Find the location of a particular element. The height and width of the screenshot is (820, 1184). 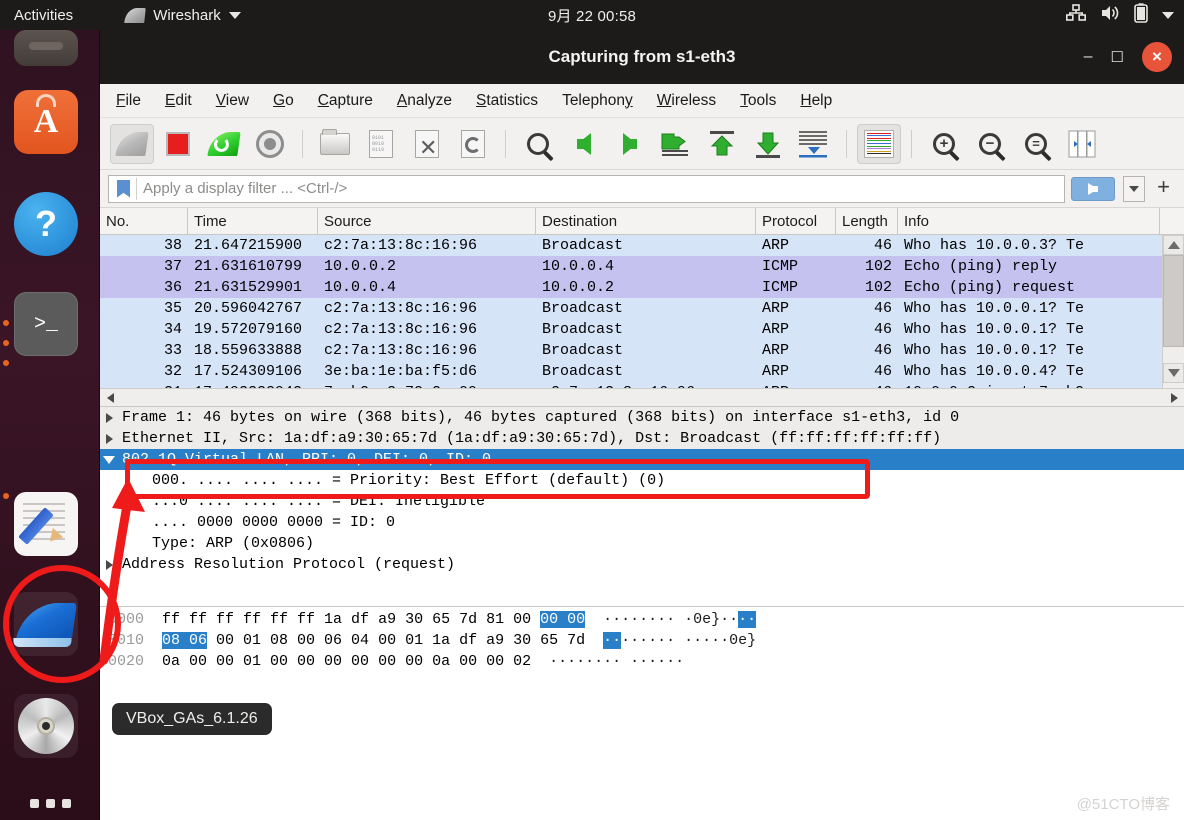

zoom-out-icon: − is located at coordinates (990, 144).